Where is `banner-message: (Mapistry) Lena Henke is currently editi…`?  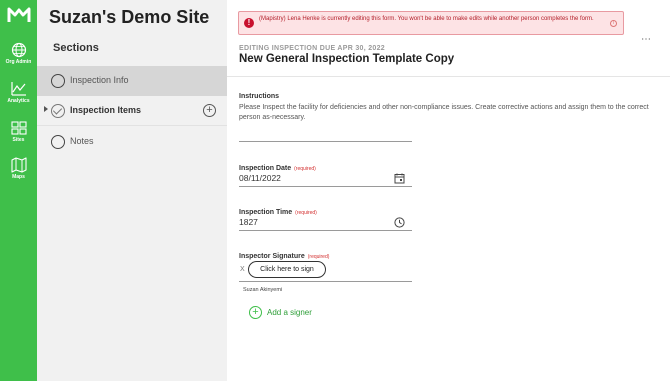
banner-message: (Mapistry) Lena Henke is currently editi… is located at coordinates (426, 19).